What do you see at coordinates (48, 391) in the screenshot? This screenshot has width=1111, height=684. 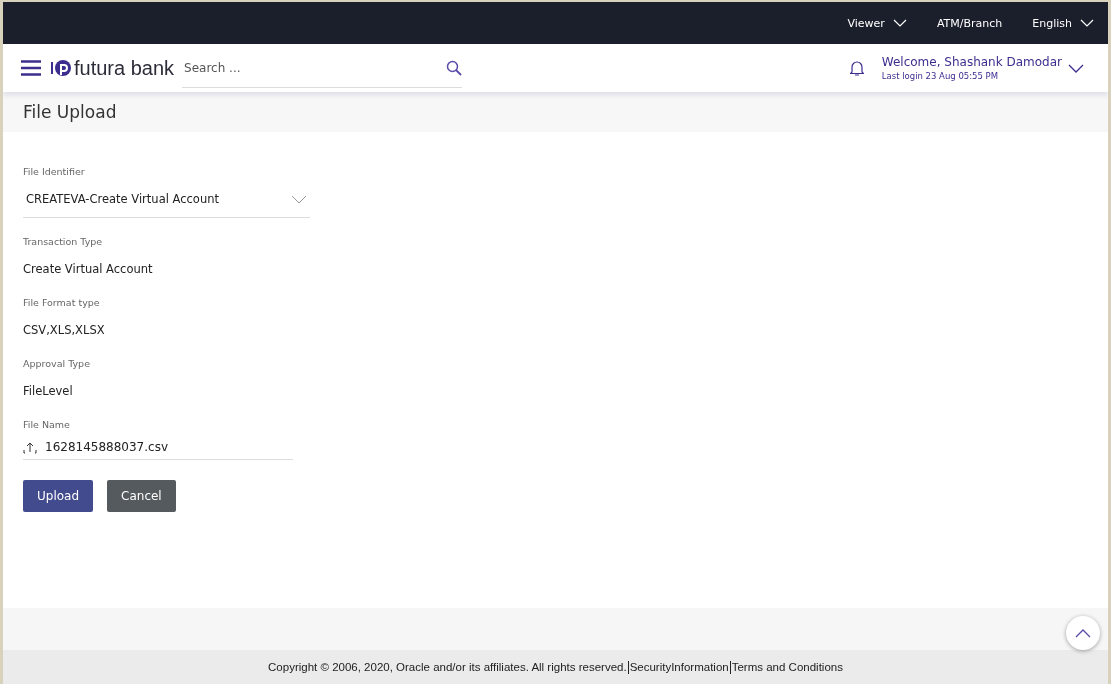 I see `field-value: FileLevel` at bounding box center [48, 391].